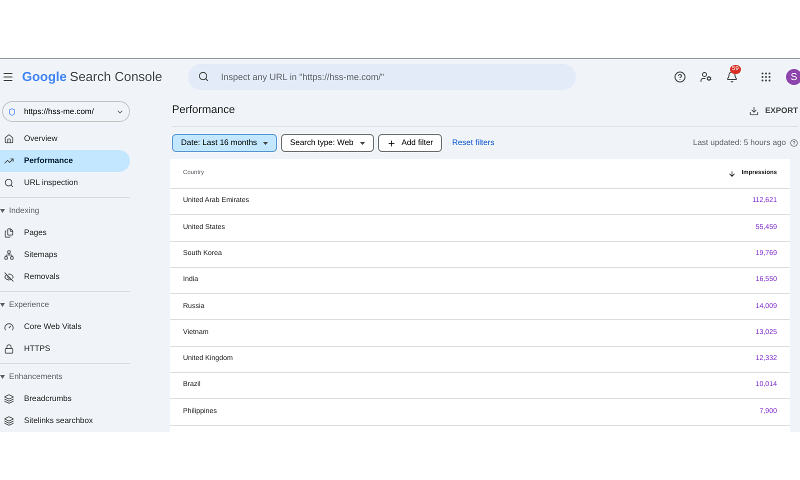 This screenshot has height=480, width=800. Describe the element at coordinates (410, 143) in the screenshot. I see `filter-chip: Add filter` at that location.